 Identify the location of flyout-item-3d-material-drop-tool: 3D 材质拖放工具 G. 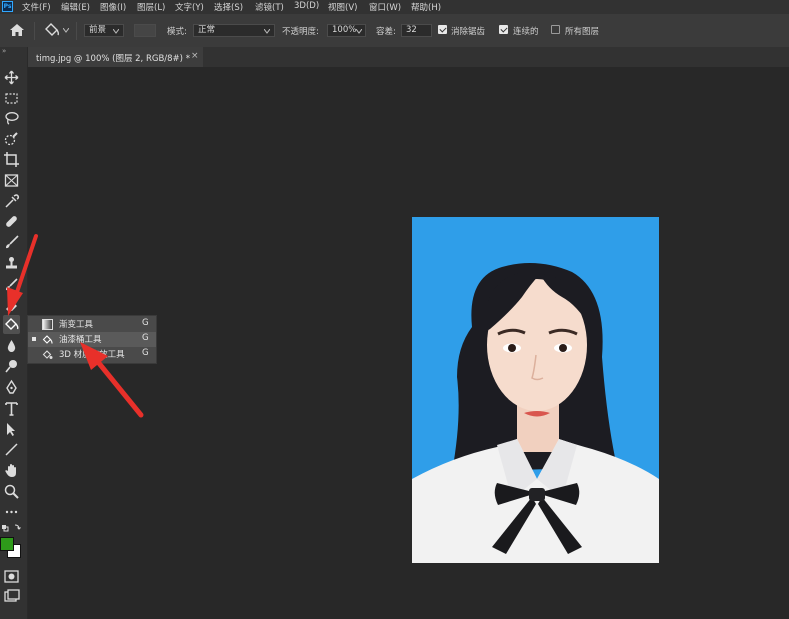
(92, 354).